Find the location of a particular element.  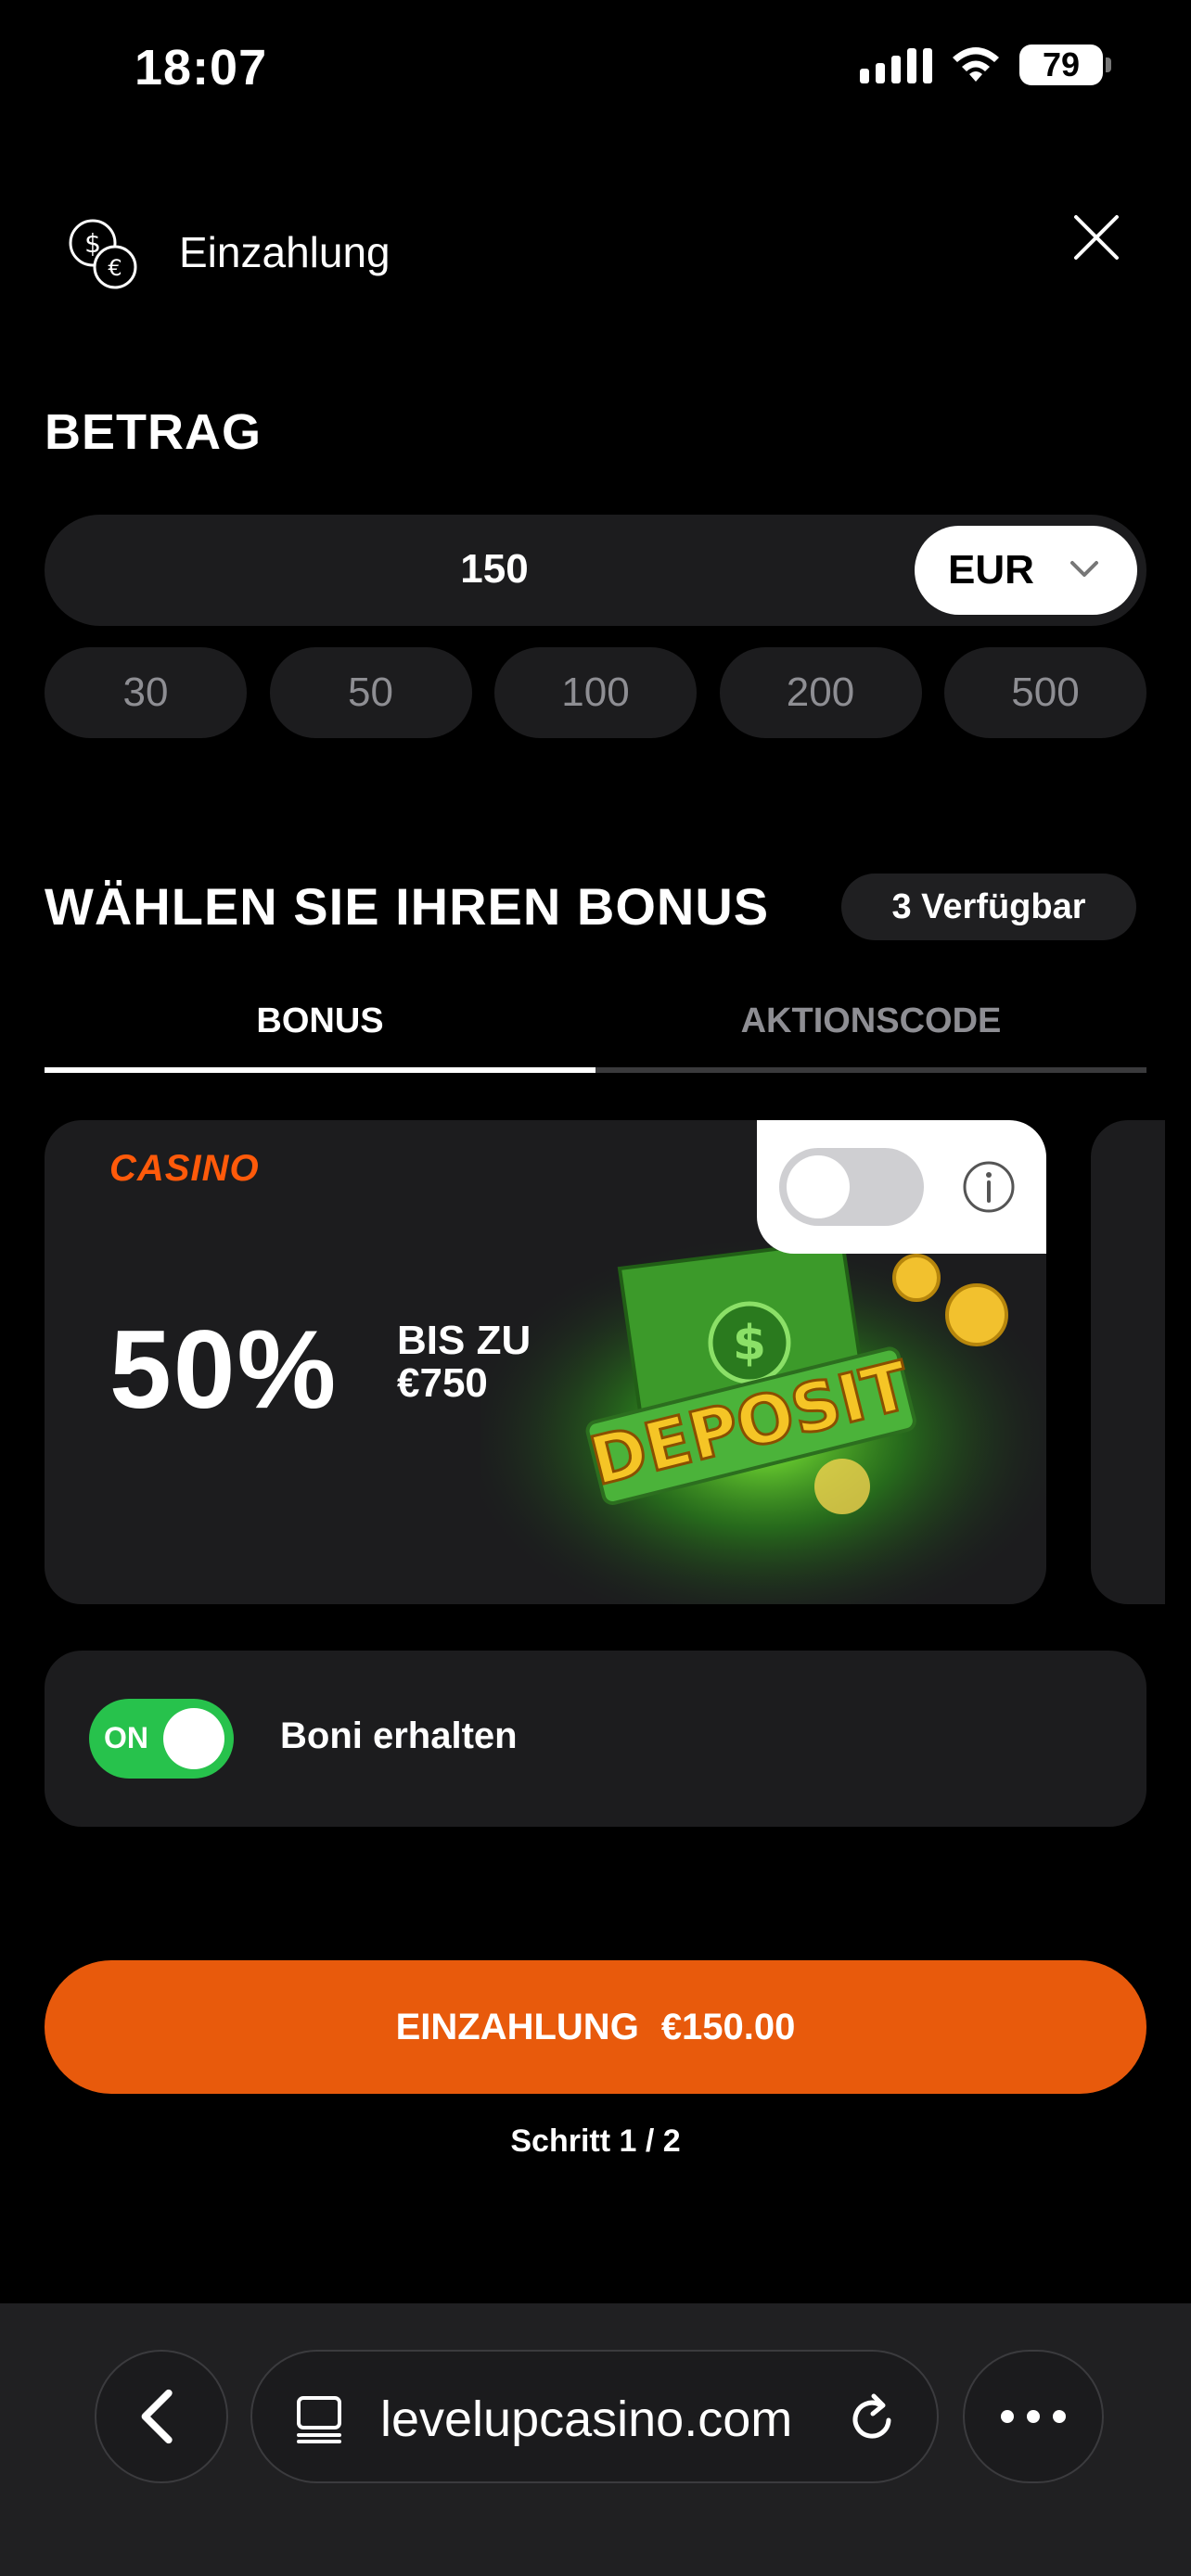

bonus-max-amount: €750 is located at coordinates (442, 1383).